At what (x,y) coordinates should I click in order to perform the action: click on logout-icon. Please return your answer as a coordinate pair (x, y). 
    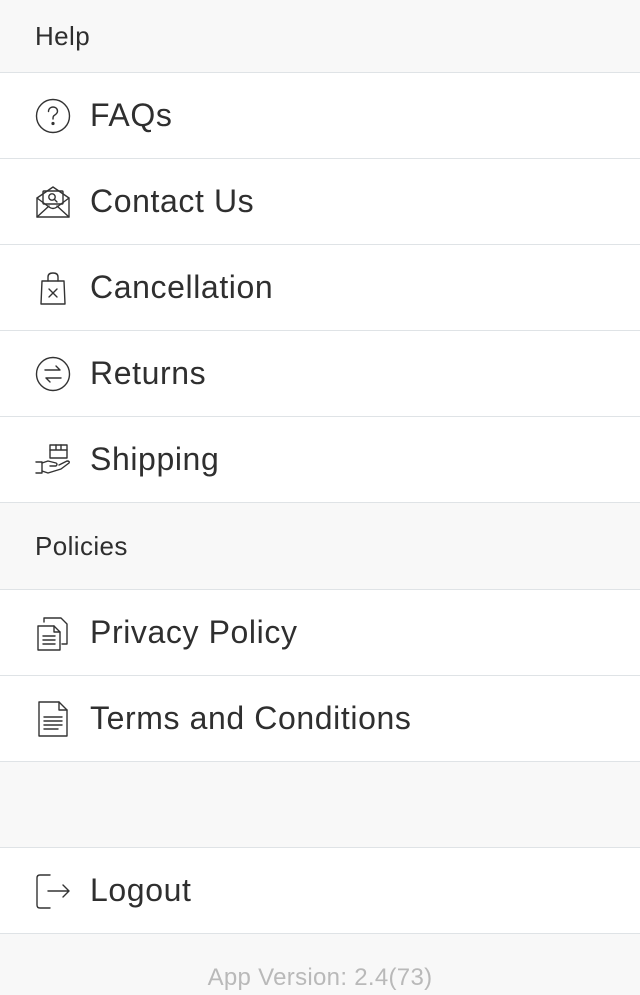
    Looking at the image, I should click on (53, 891).